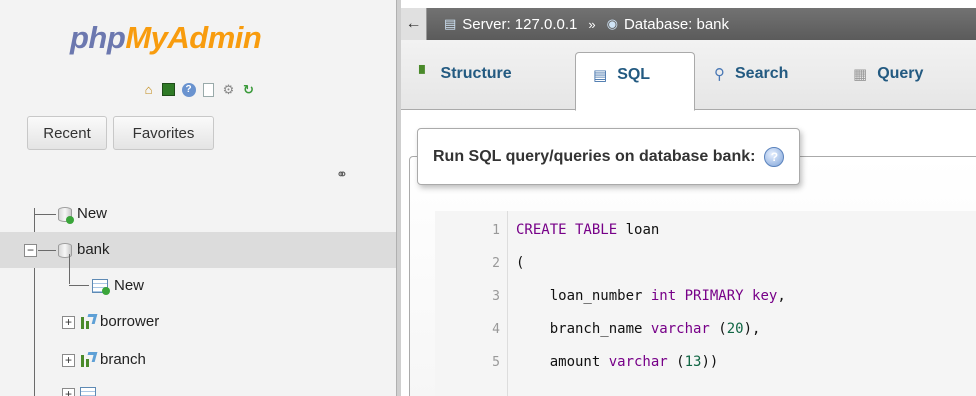 This screenshot has height=396, width=976. Describe the element at coordinates (101, 287) in the screenshot. I see `new-table-icon` at that location.